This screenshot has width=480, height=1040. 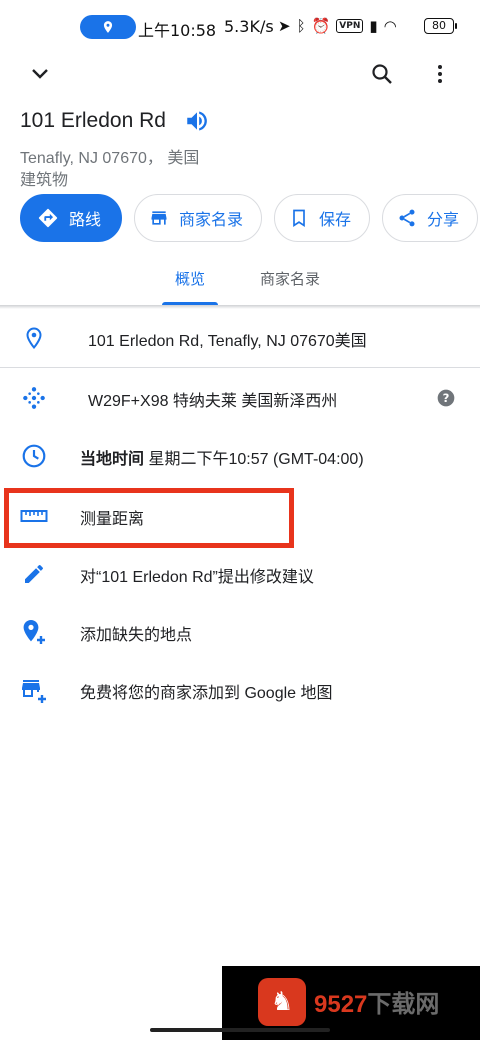 What do you see at coordinates (48, 218) in the screenshot?
I see `directions-icon` at bounding box center [48, 218].